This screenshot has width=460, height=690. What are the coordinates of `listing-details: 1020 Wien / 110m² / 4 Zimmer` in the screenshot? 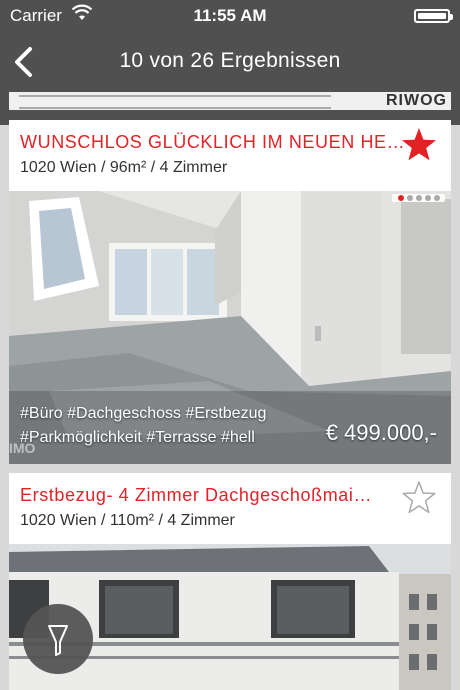 It's located at (127, 520).